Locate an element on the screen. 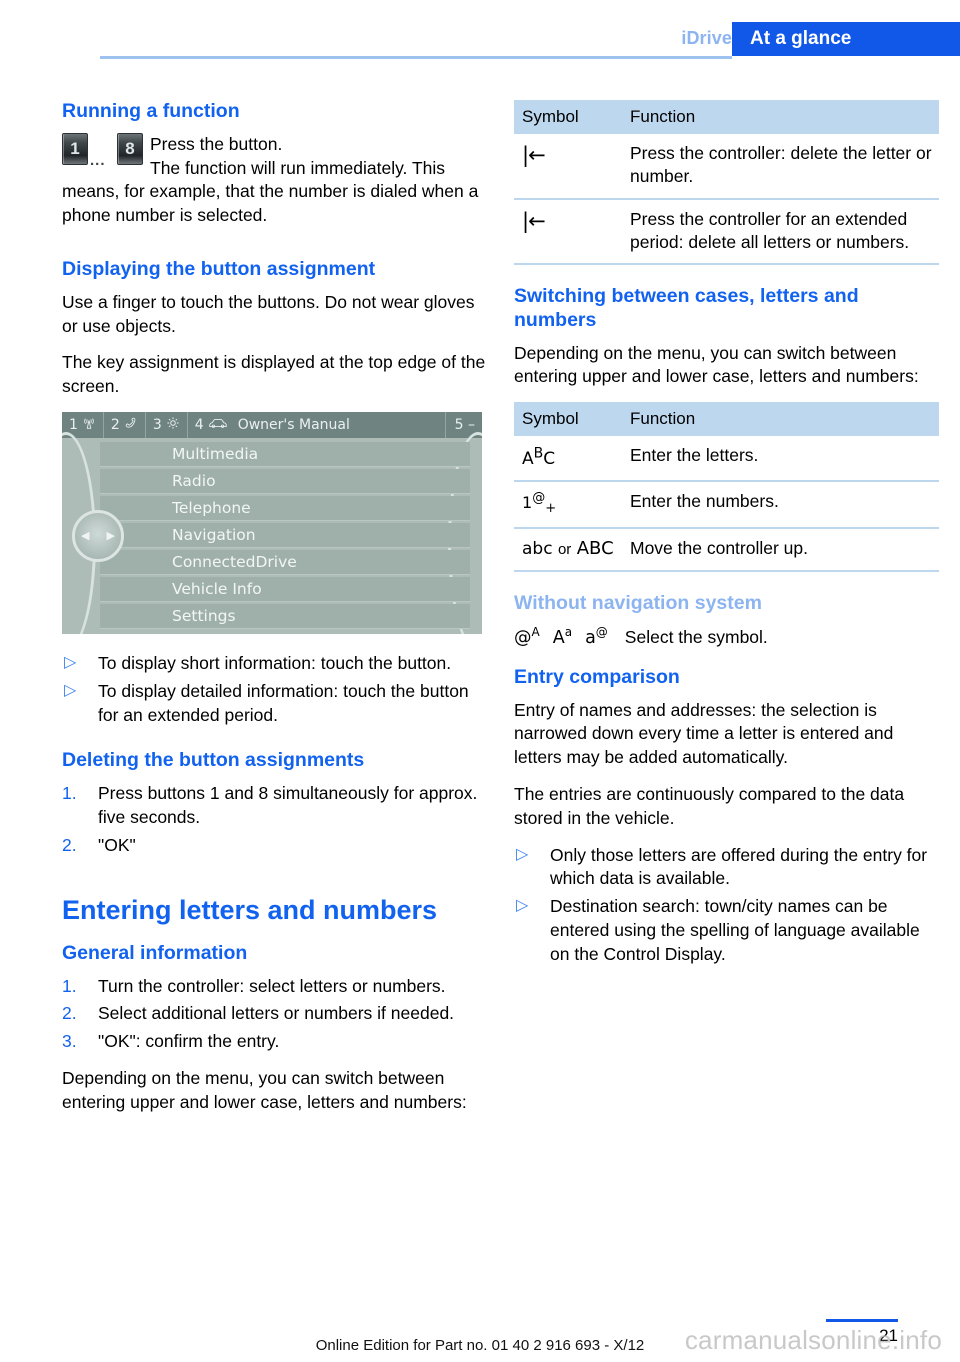 The width and height of the screenshot is (960, 1362). telephone-handset-icon is located at coordinates (131, 424).